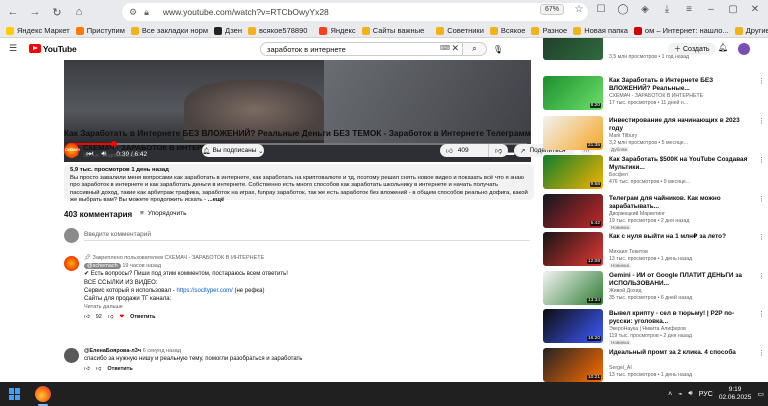  Describe the element at coordinates (628, 252) in the screenshot. I see `channel-name: Михаил Текитов` at that location.